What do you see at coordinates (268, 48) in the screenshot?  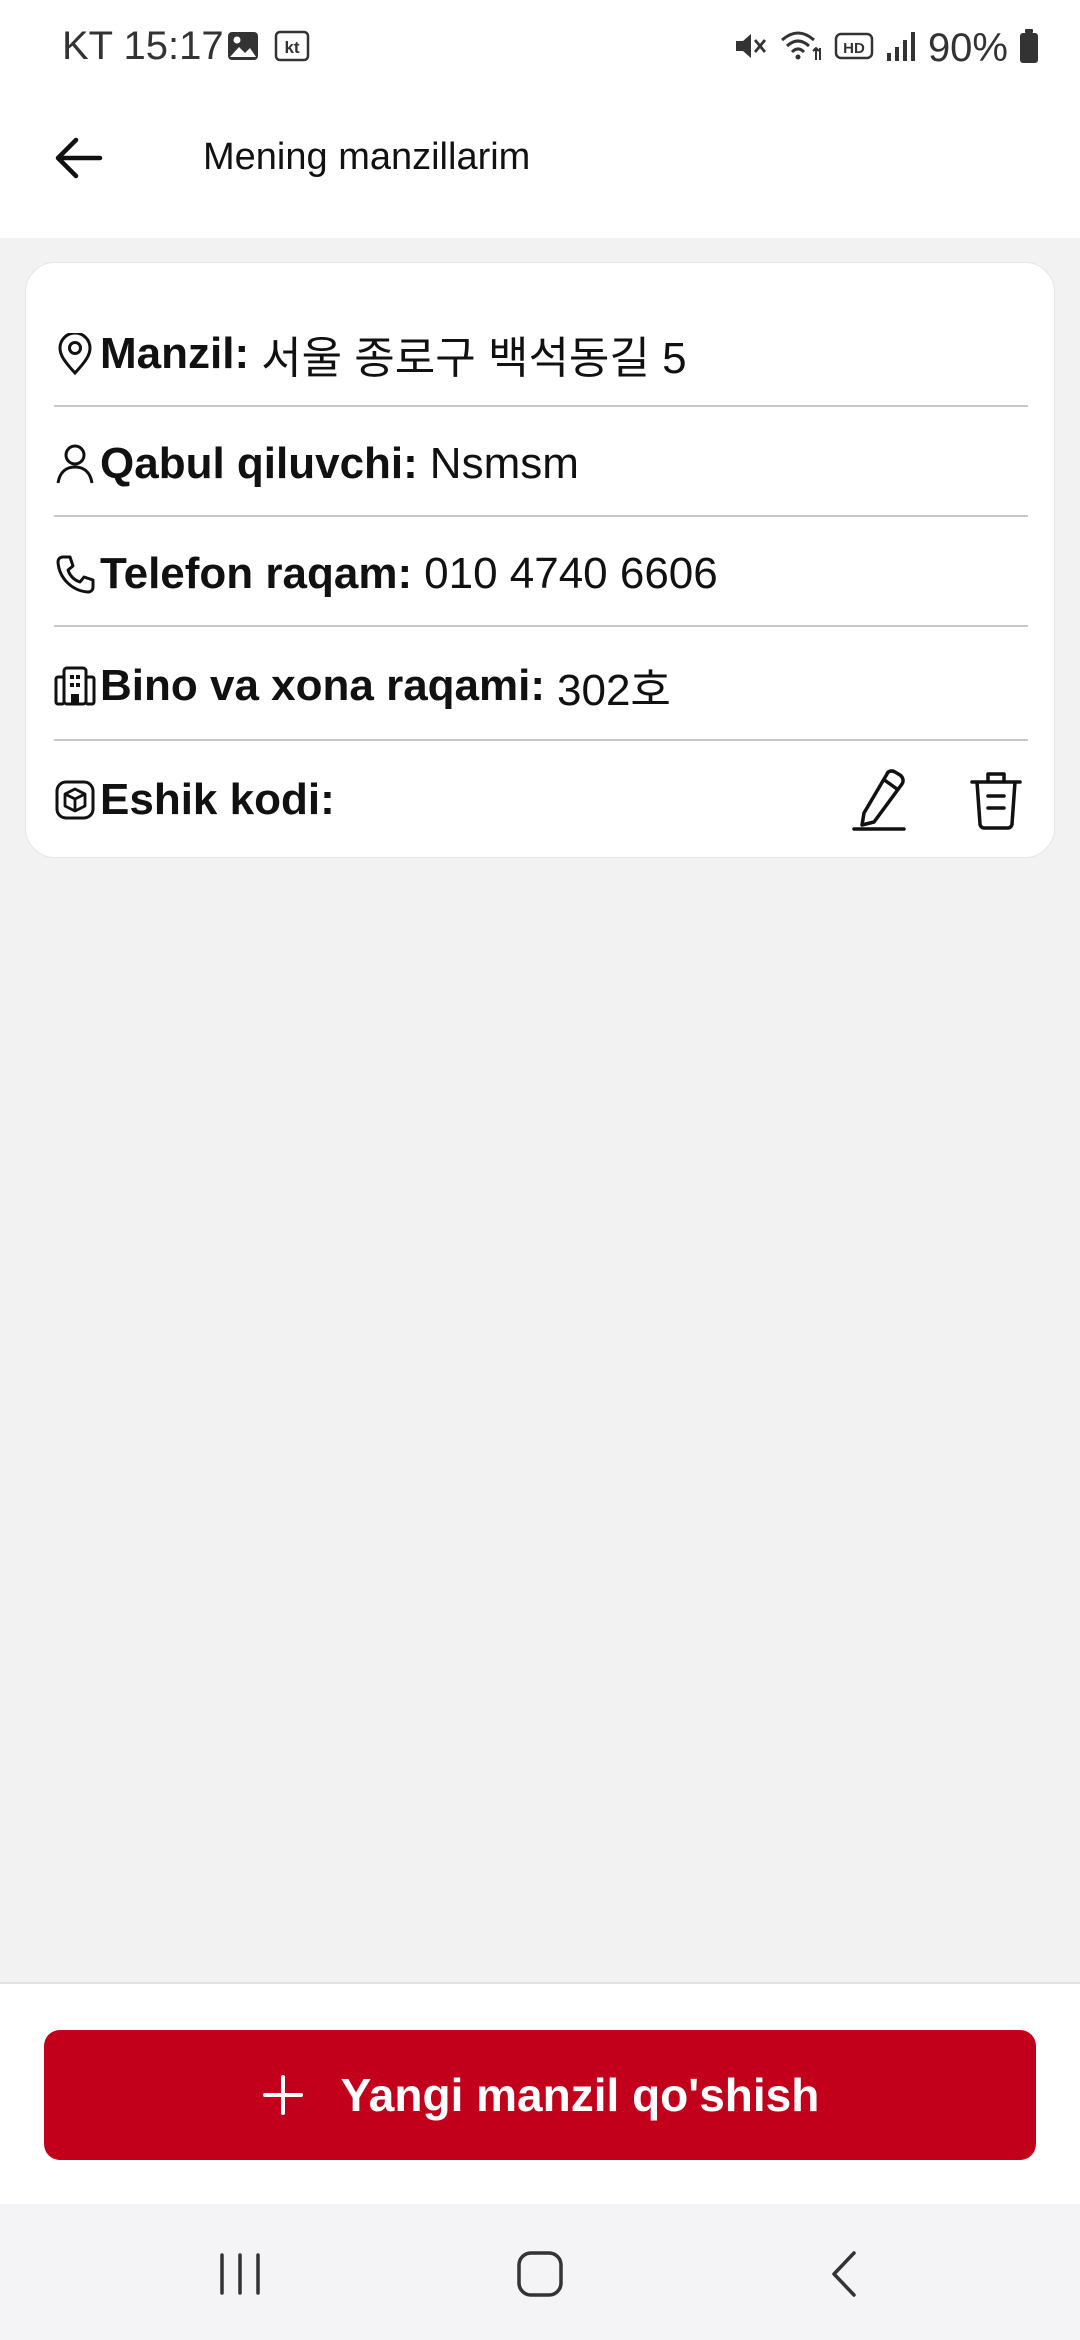 I see `status-left-icons: kt` at bounding box center [268, 48].